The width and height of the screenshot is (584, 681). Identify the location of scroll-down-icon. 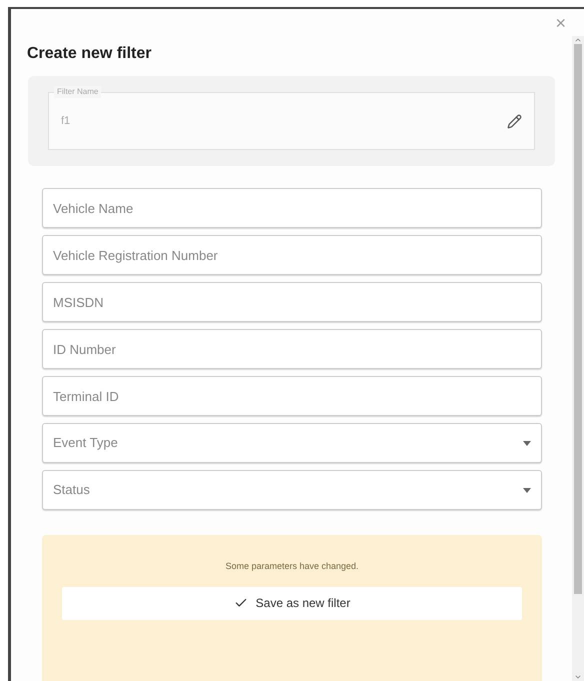
(578, 677).